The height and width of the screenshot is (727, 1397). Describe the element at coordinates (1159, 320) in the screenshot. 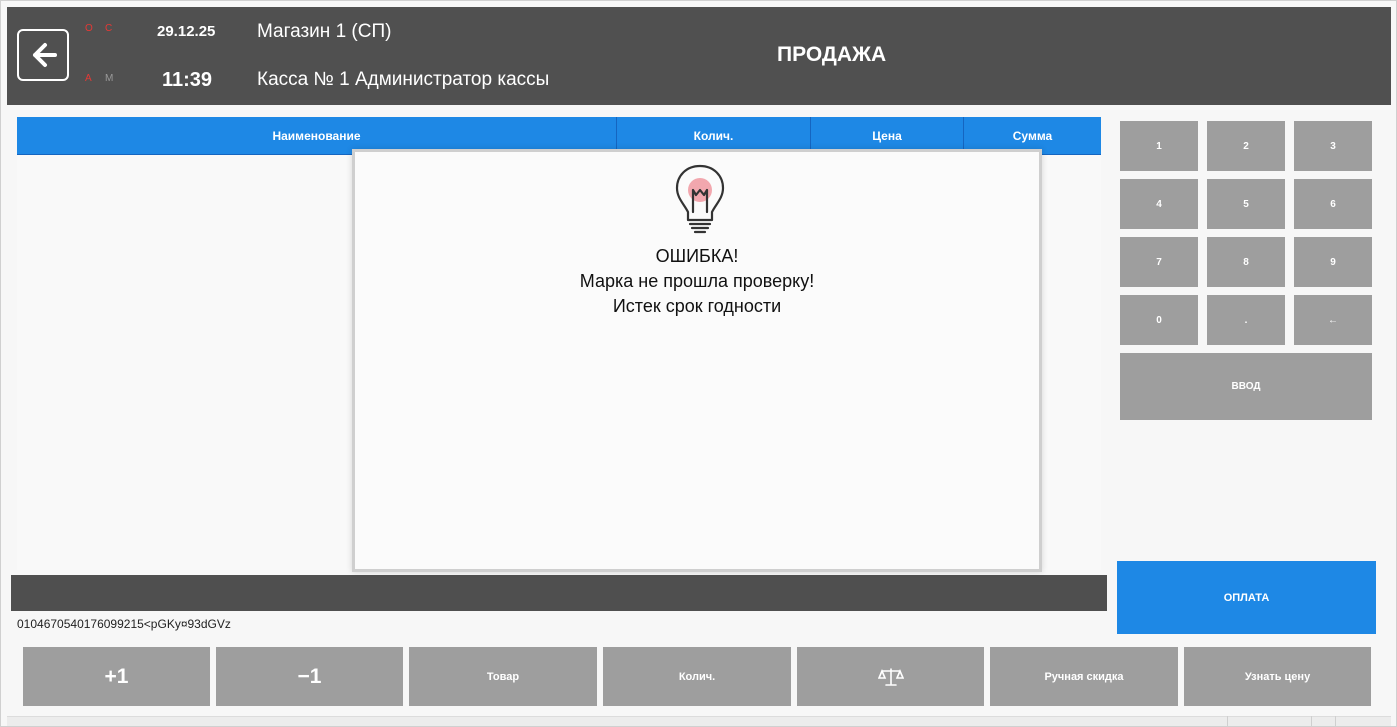

I see `key-0: 0` at that location.